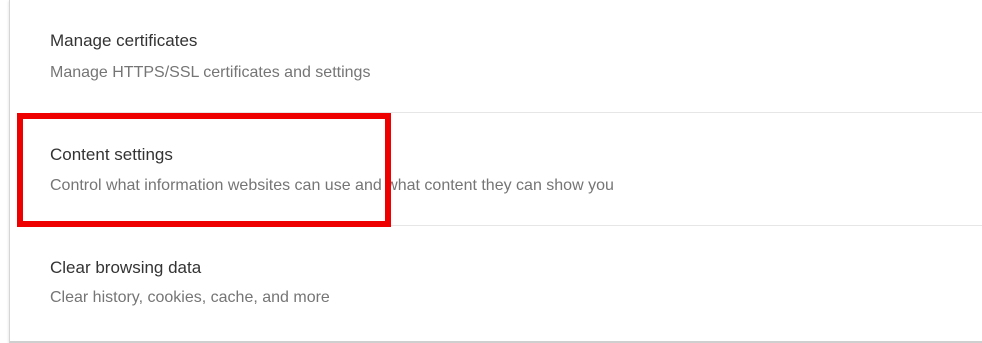  What do you see at coordinates (124, 40) in the screenshot?
I see `manage-certificates-title: Manage certificates` at bounding box center [124, 40].